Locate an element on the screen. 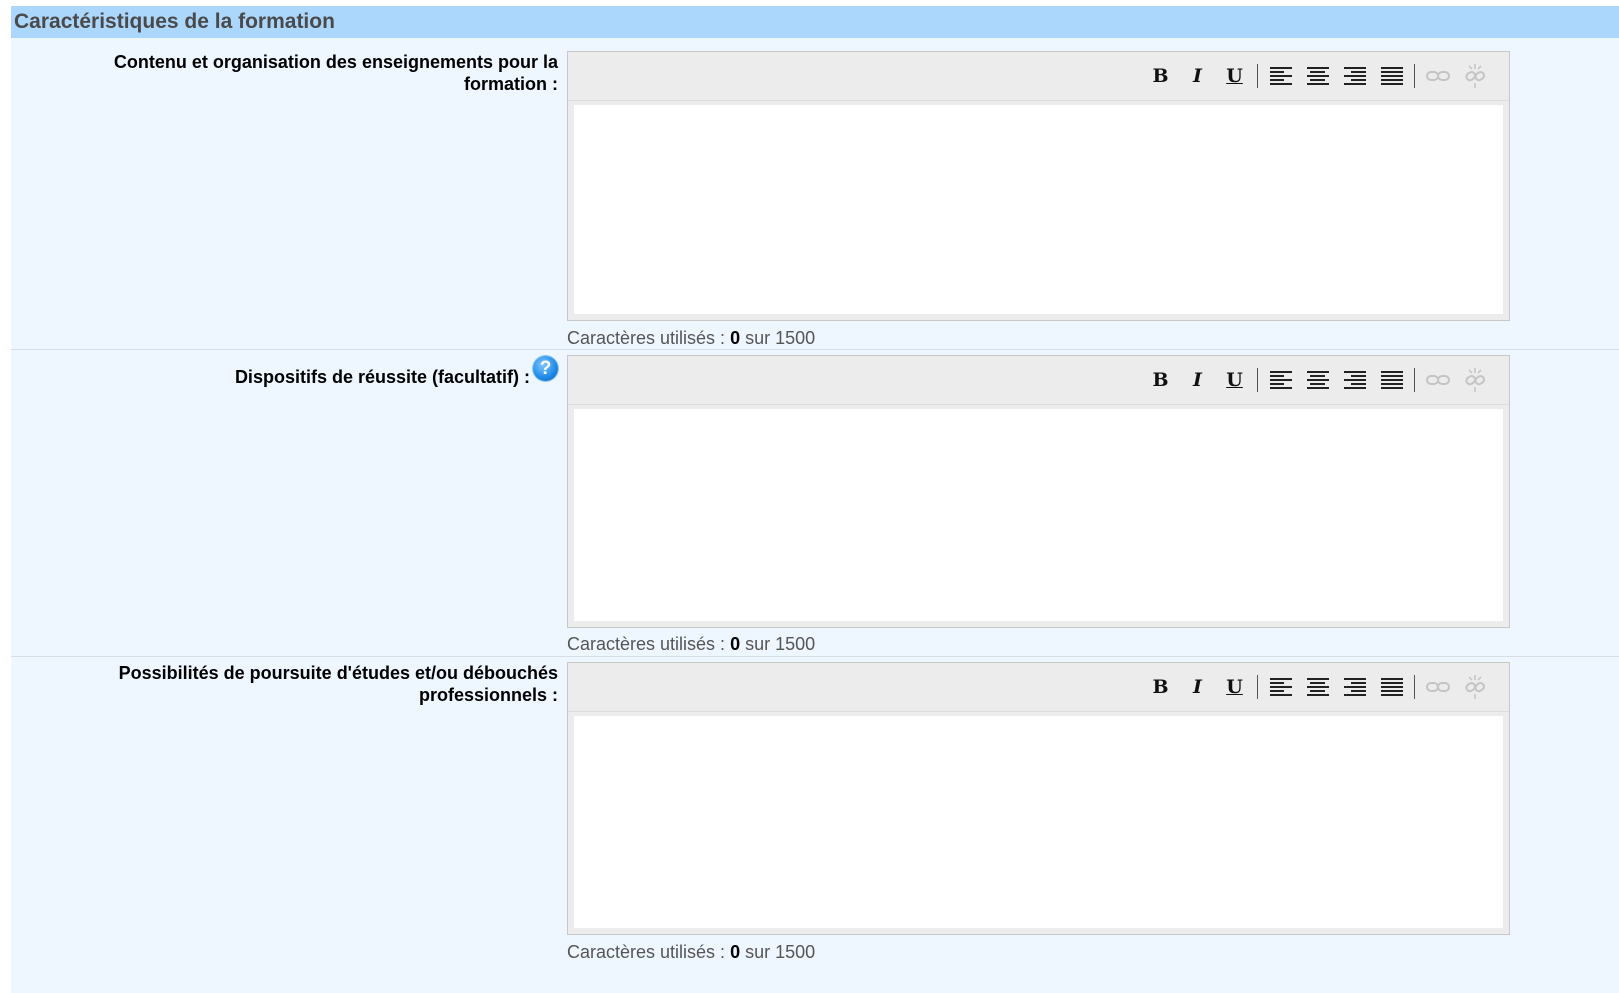 This screenshot has width=1619, height=993. field-label-dispositifs: Dispositifs de réussite (facultatif) :? is located at coordinates (298, 372).